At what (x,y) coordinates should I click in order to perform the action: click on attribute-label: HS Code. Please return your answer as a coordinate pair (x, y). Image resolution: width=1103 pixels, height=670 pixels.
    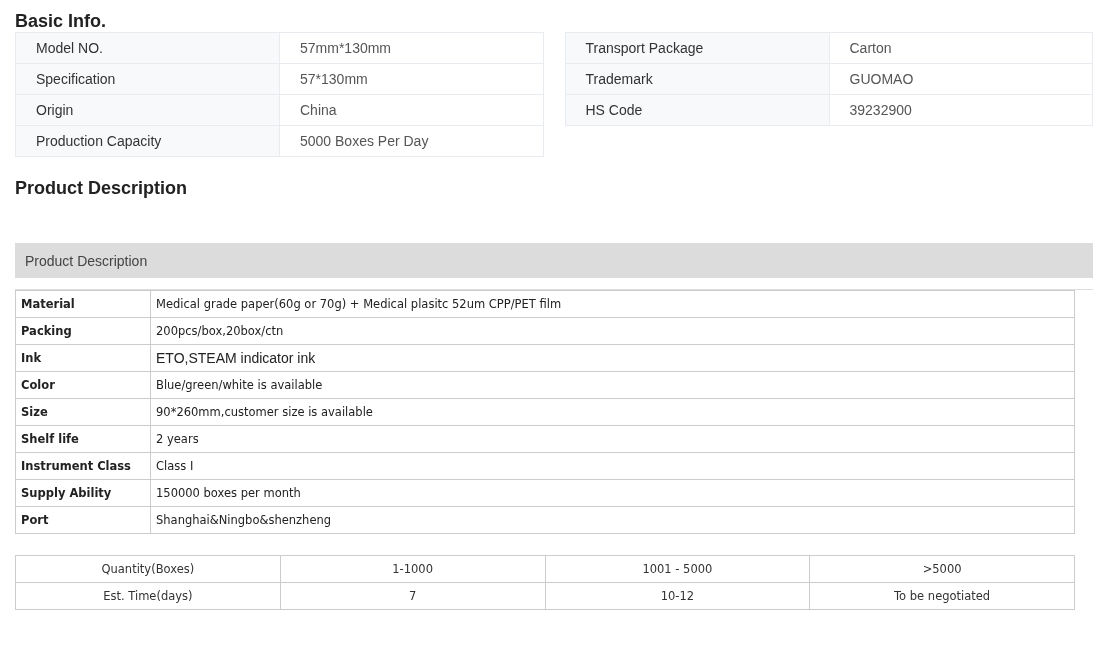
    Looking at the image, I should click on (697, 110).